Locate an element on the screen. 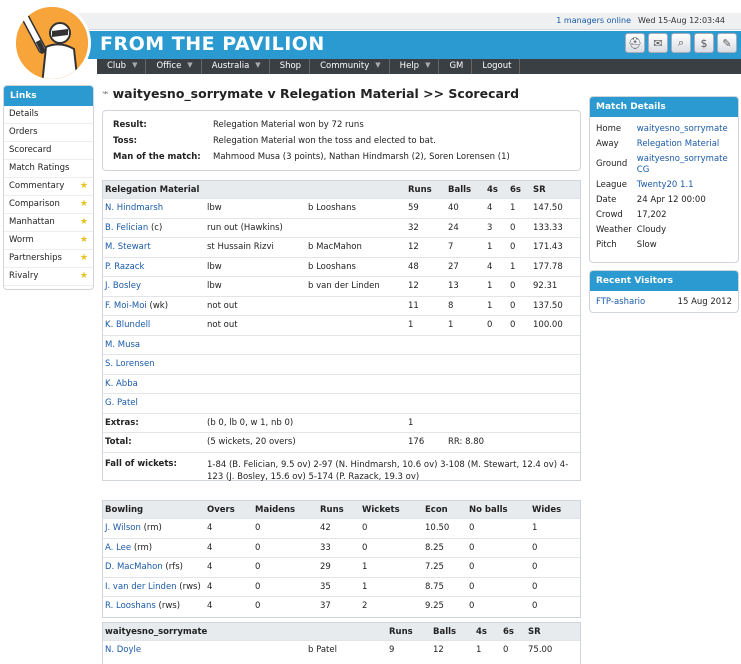 Image resolution: width=741 pixels, height=664 pixels. batsman-link: K. Abba is located at coordinates (121, 384).